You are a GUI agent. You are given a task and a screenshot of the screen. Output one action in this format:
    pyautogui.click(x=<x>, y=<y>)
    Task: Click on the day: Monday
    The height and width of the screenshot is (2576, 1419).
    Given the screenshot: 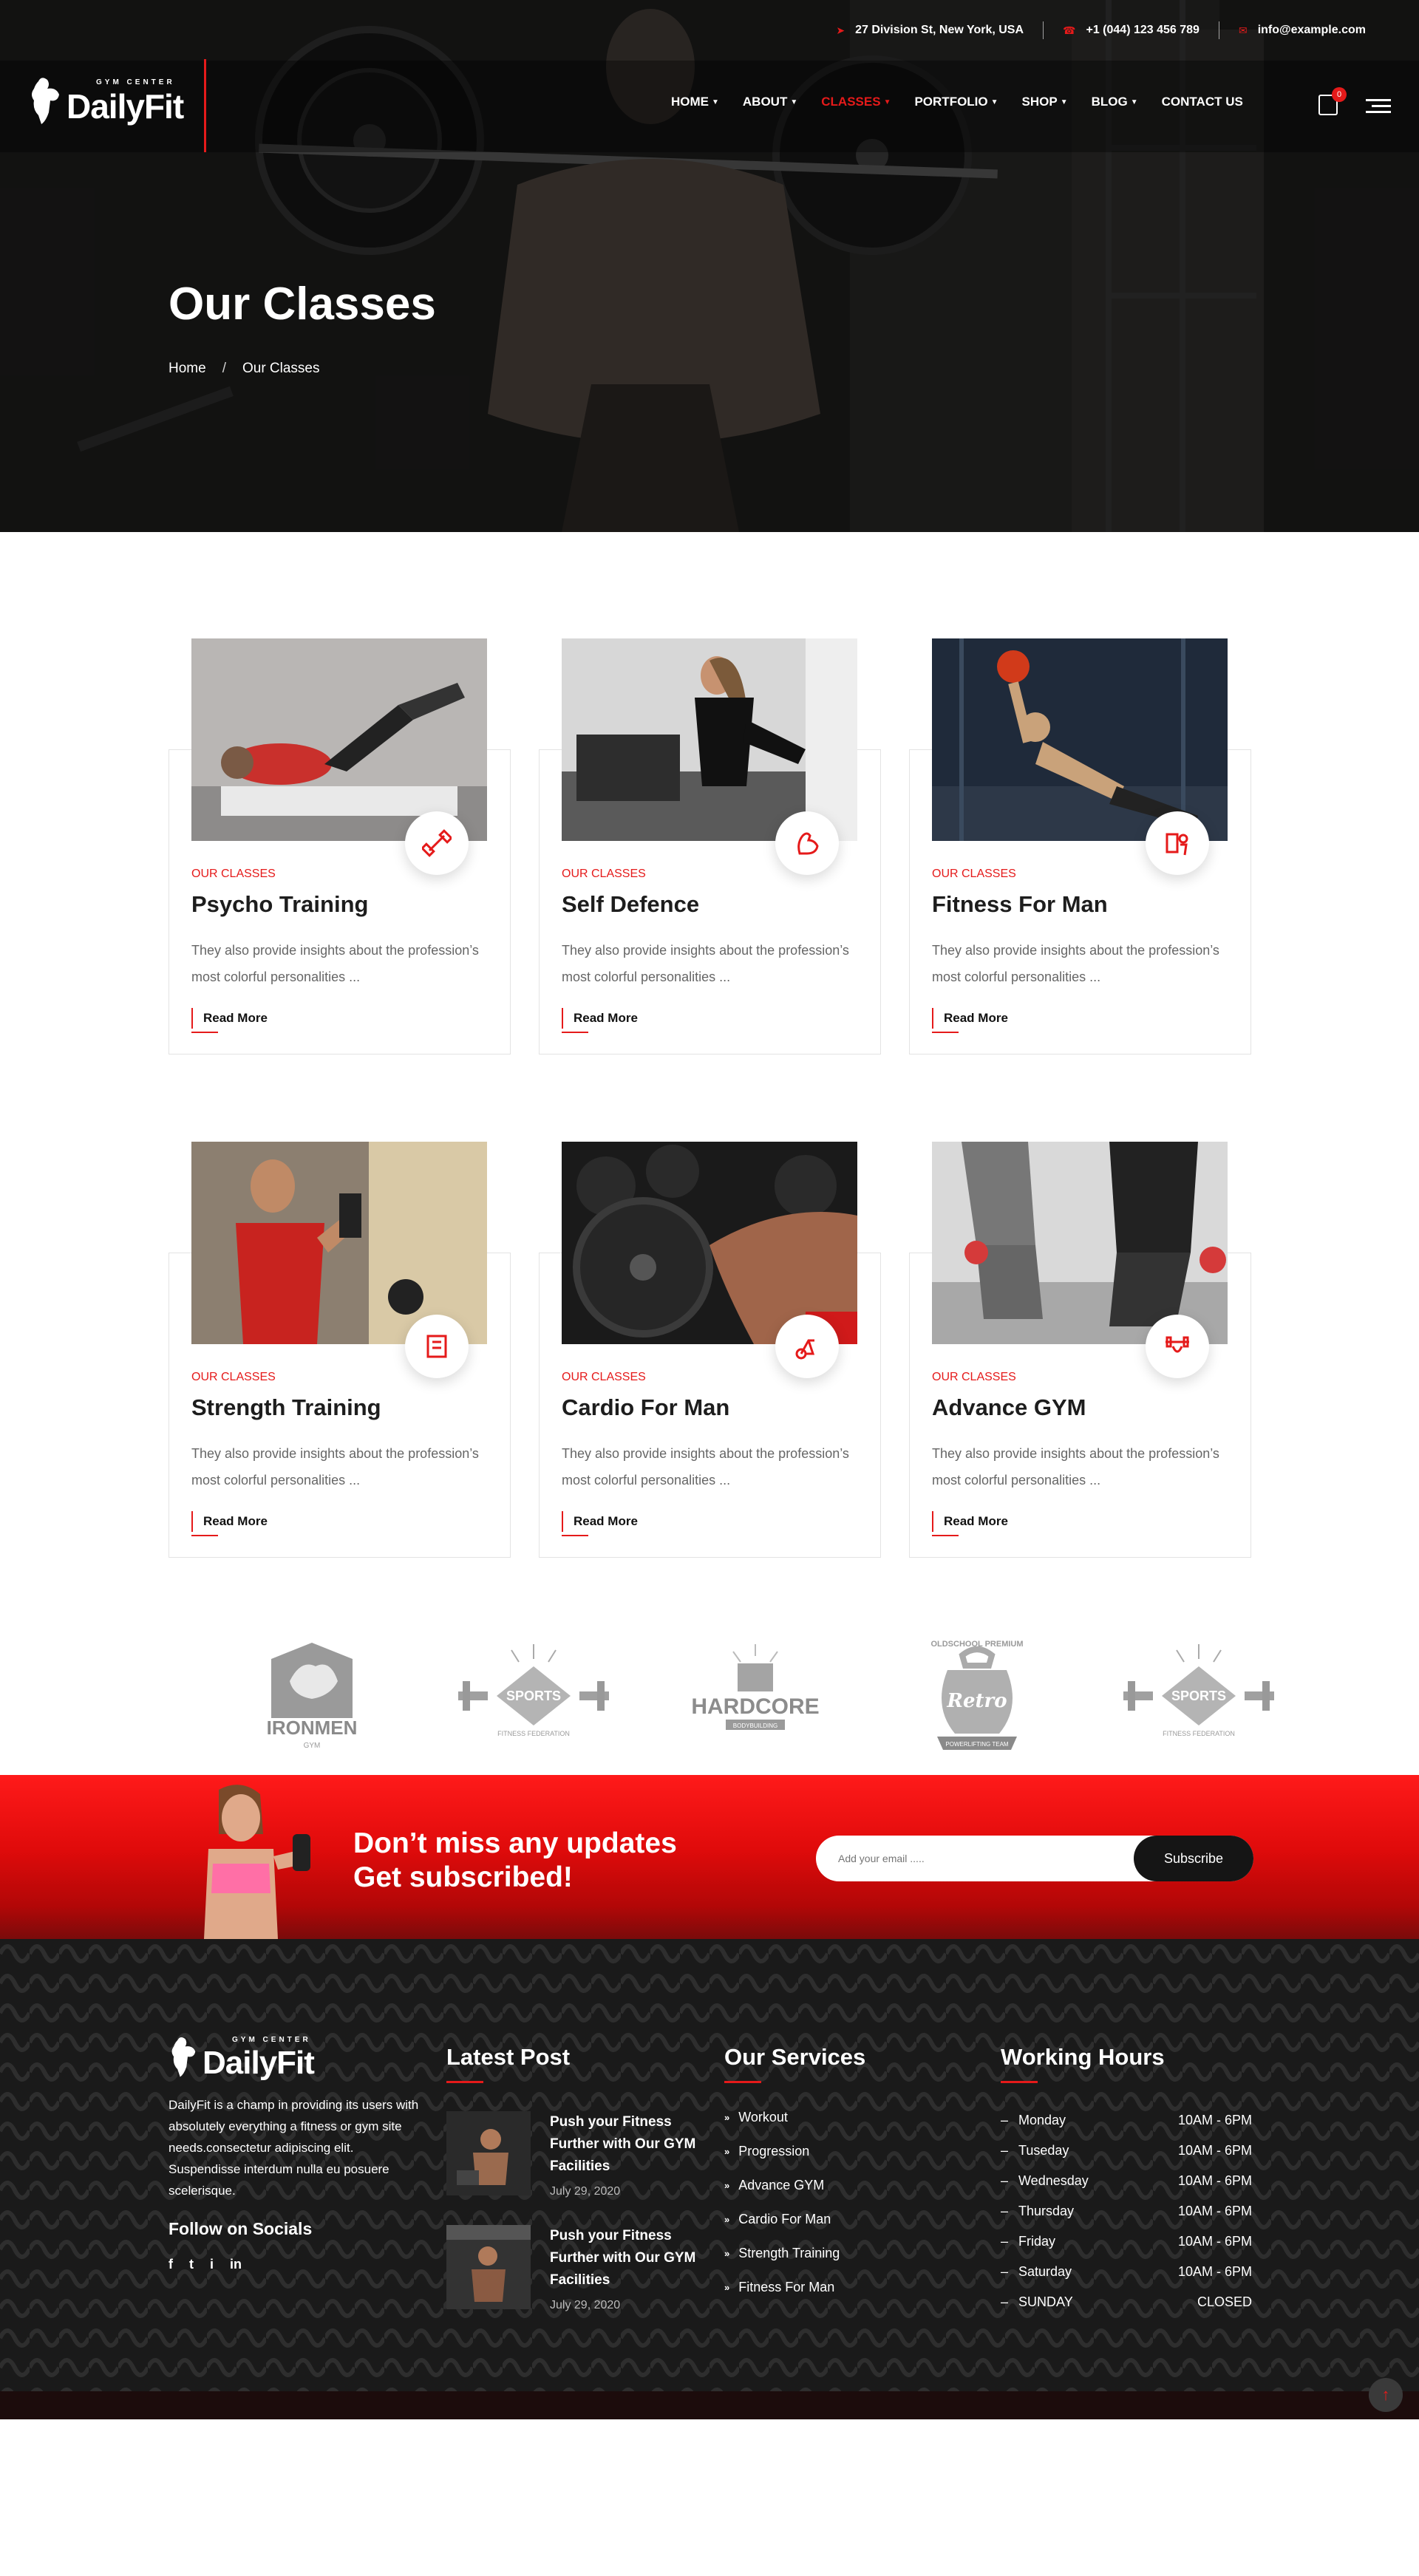 What is the action you would take?
    pyautogui.click(x=1033, y=2120)
    